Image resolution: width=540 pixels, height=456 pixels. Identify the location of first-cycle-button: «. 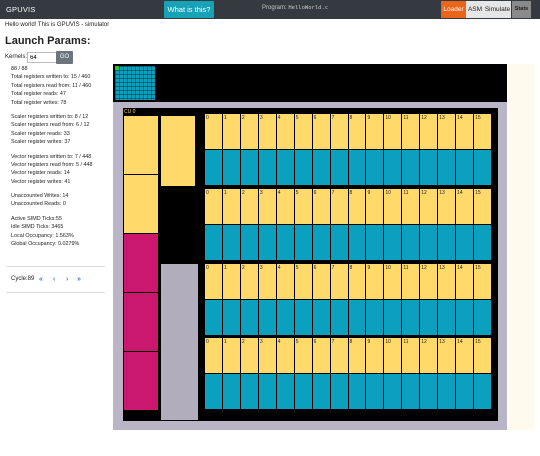
(41, 279).